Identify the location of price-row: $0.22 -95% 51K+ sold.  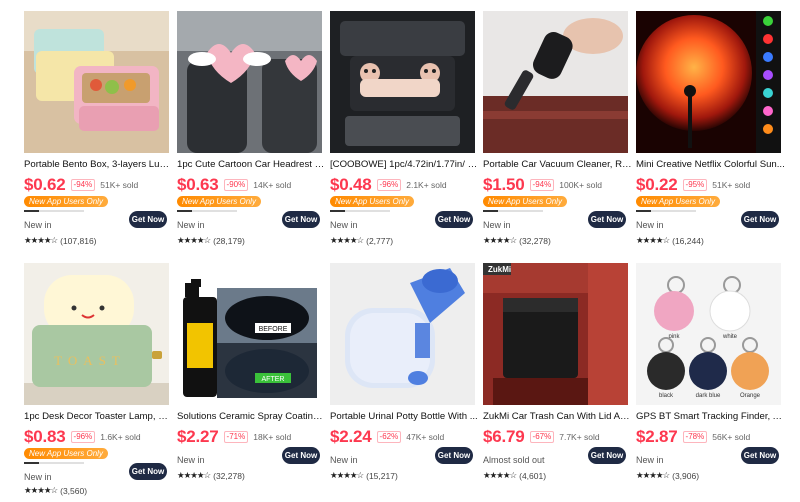
(693, 185).